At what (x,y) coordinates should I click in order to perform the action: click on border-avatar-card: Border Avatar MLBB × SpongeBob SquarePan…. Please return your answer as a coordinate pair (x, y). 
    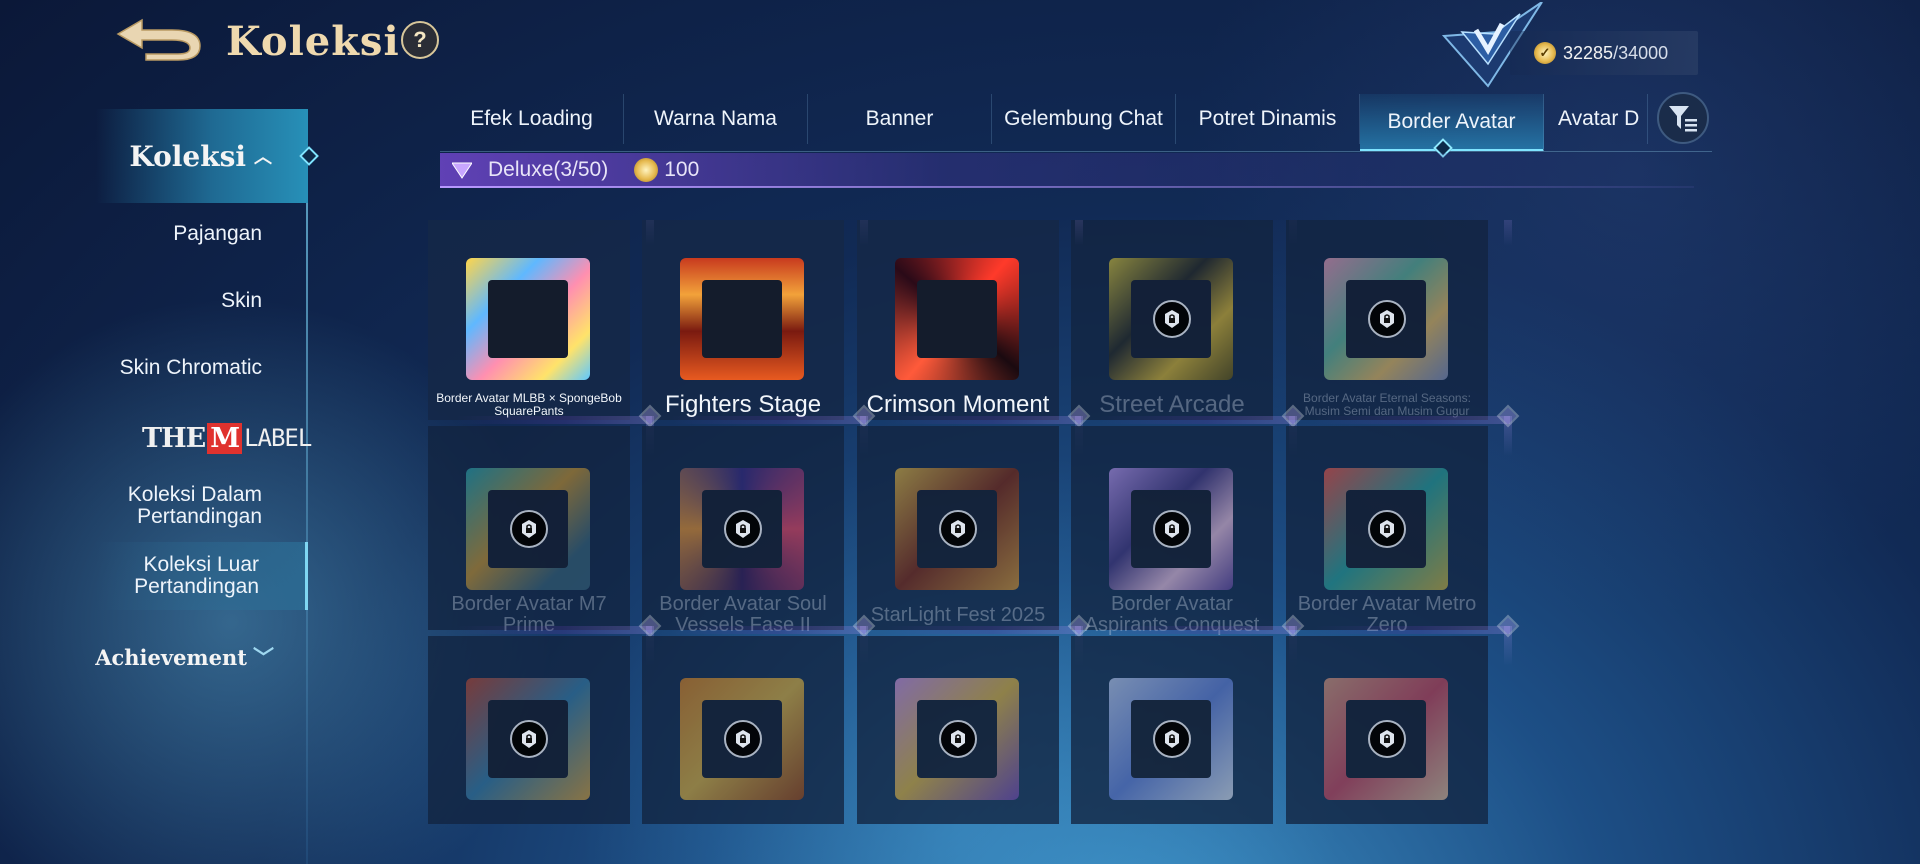
    Looking at the image, I should click on (541, 320).